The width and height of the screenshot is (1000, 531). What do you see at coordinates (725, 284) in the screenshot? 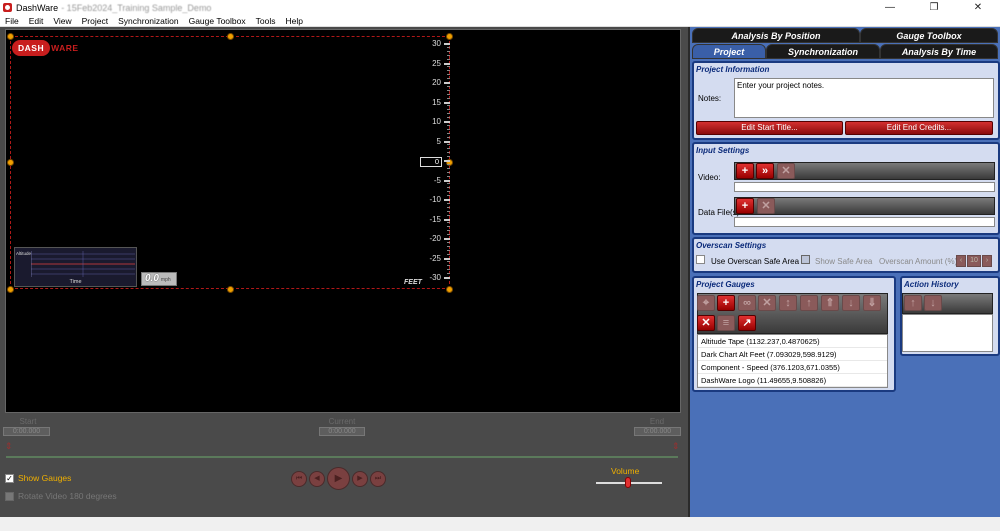
I see `project-gauges-title: Project Gauges` at bounding box center [725, 284].